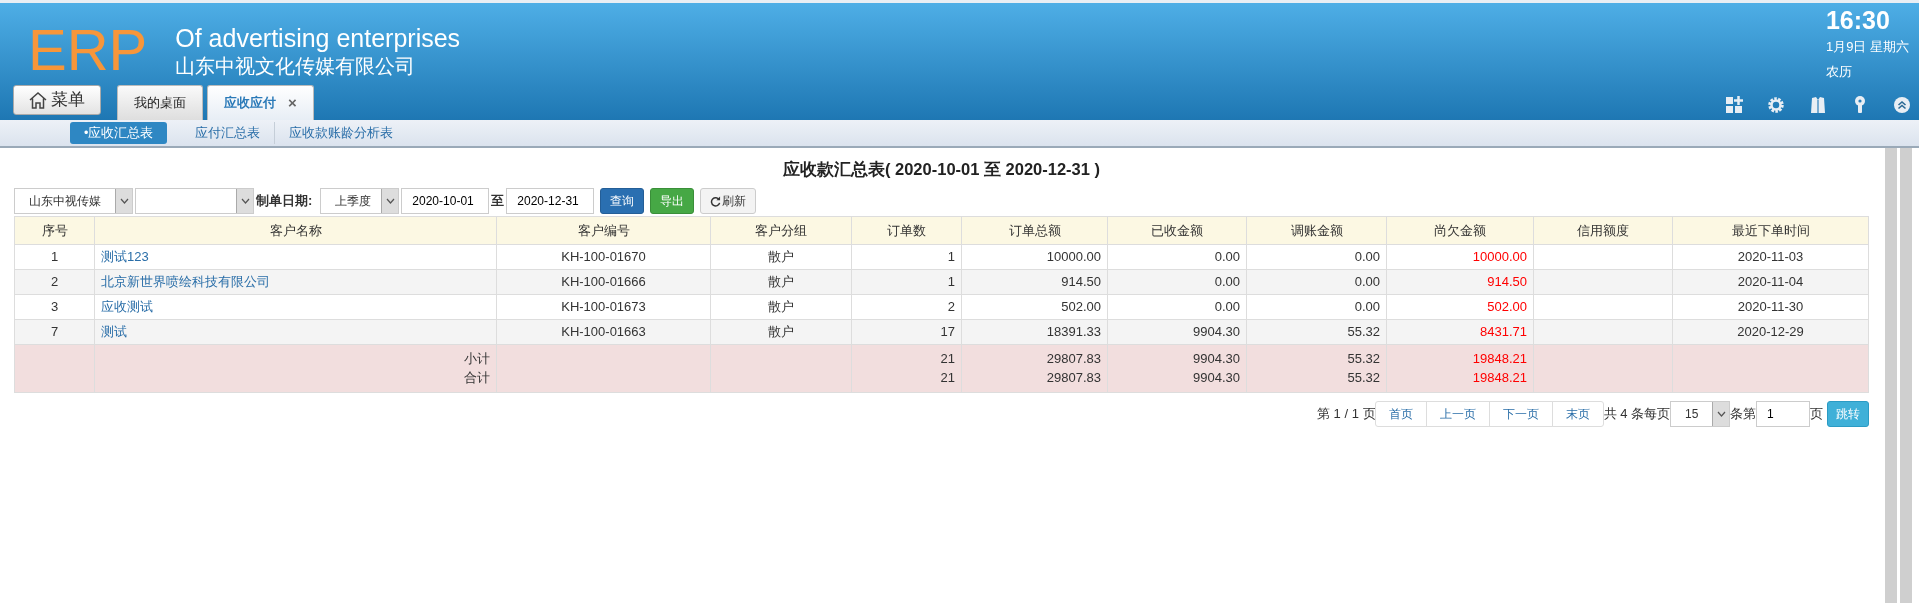  Describe the element at coordinates (1770, 332) in the screenshot. I see `table-cell: 2020-12-29` at that location.